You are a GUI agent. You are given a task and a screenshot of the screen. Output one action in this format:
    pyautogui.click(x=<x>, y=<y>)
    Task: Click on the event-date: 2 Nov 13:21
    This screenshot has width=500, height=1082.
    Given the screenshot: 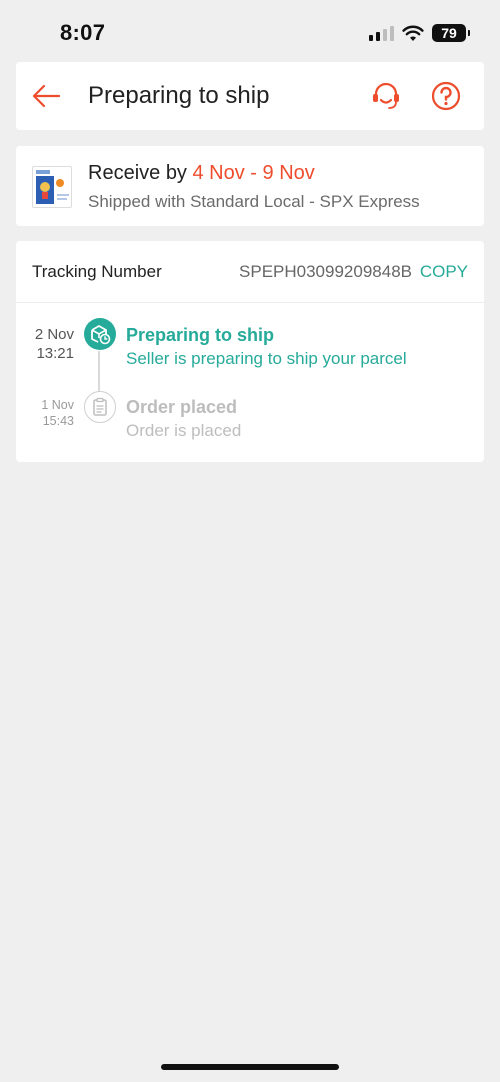 What is the action you would take?
    pyautogui.click(x=54, y=344)
    